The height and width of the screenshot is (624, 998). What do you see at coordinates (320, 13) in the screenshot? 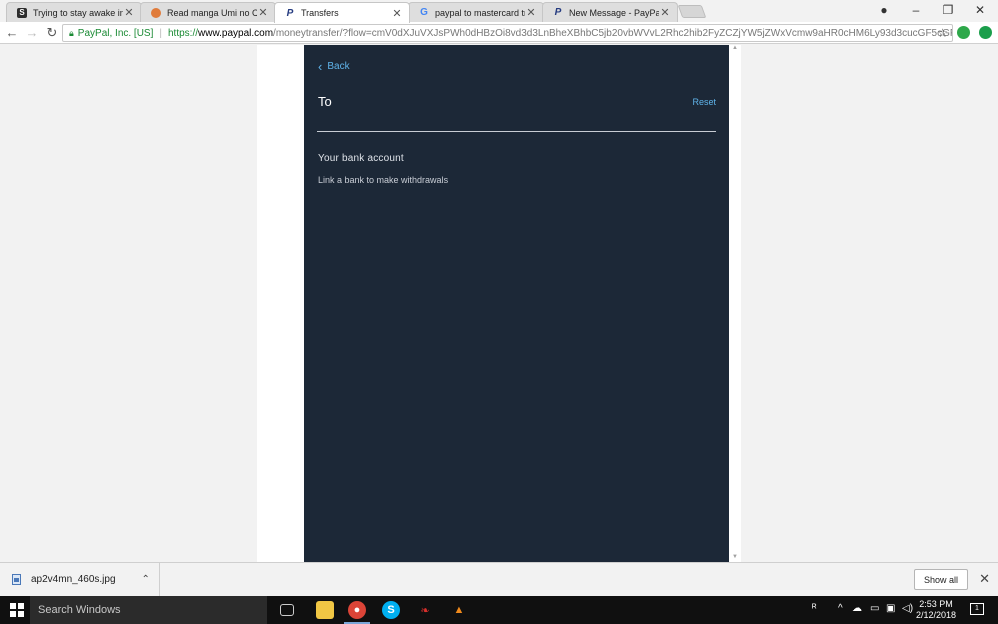
I see `tab-title: Transfers` at bounding box center [320, 13].